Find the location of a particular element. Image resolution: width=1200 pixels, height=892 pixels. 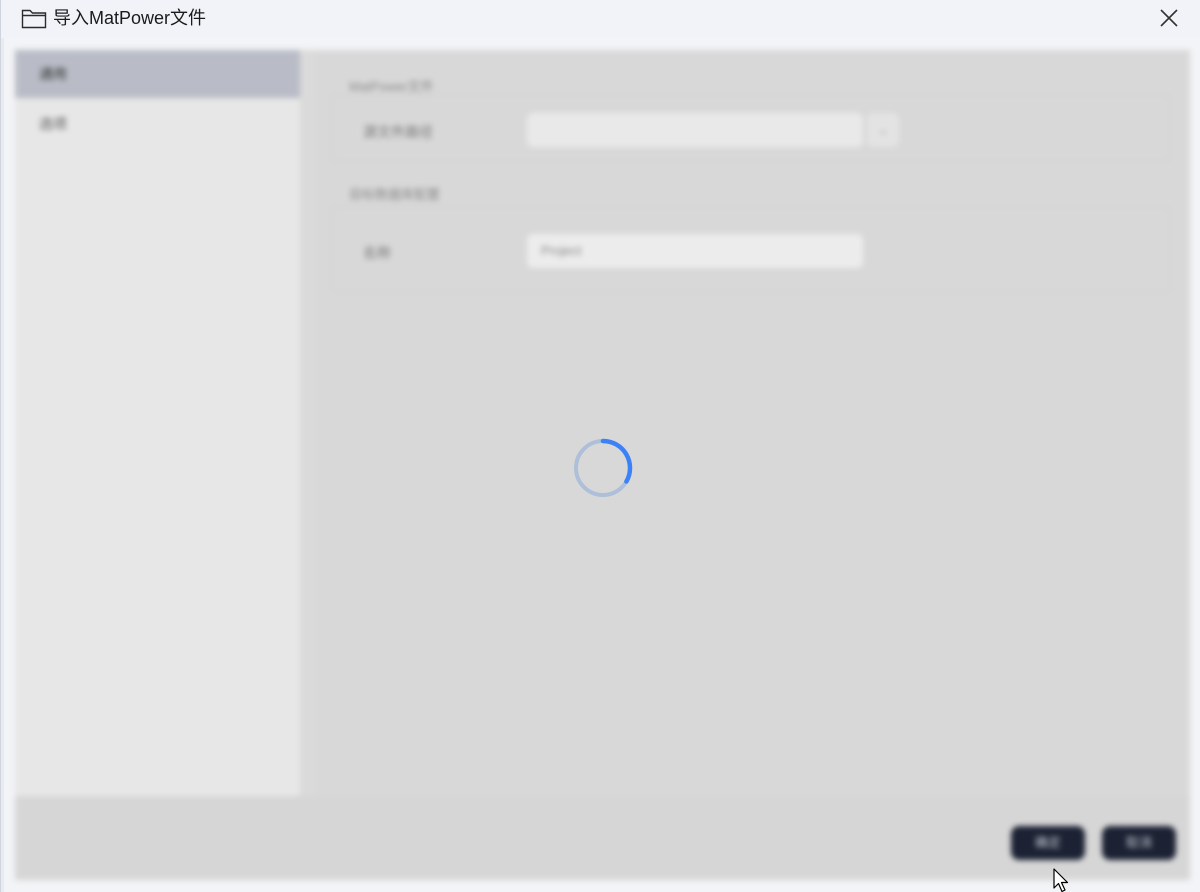

nav-item-general: 通用 is located at coordinates (157, 74).